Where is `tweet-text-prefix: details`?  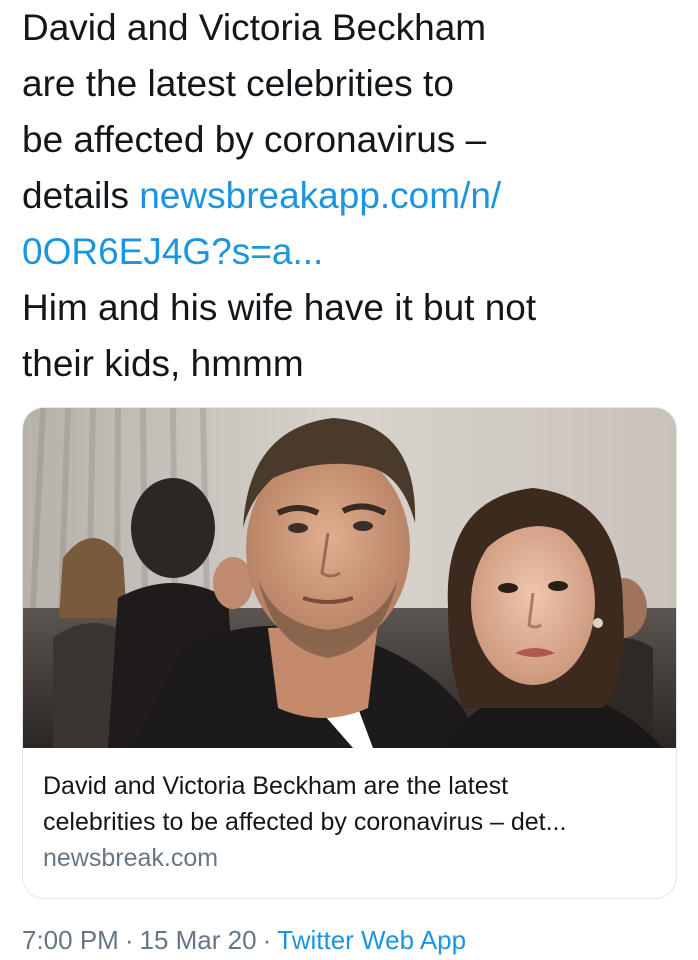 tweet-text-prefix: details is located at coordinates (81, 195).